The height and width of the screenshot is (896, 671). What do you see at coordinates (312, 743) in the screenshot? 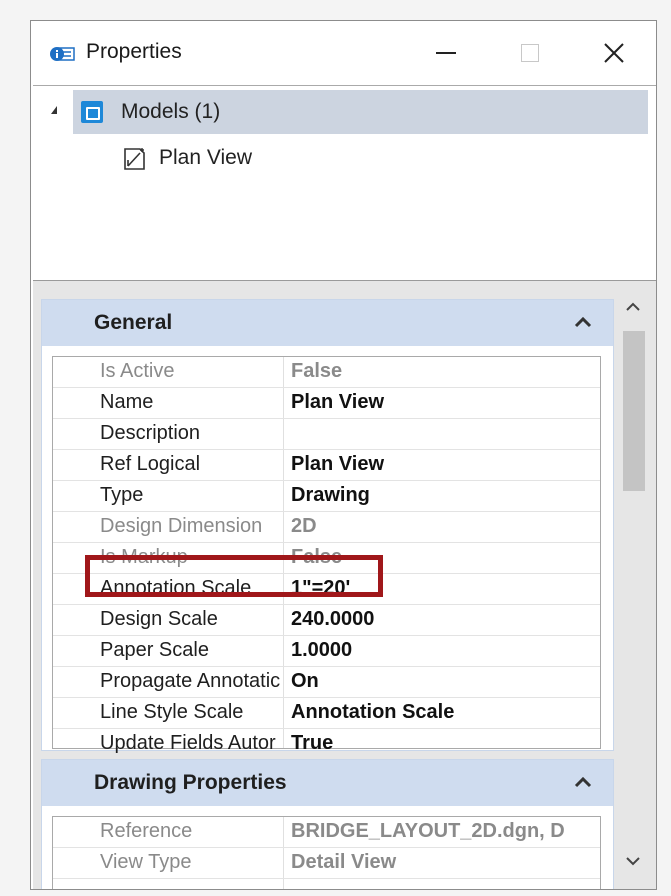
I see `property-value: True` at bounding box center [312, 743].